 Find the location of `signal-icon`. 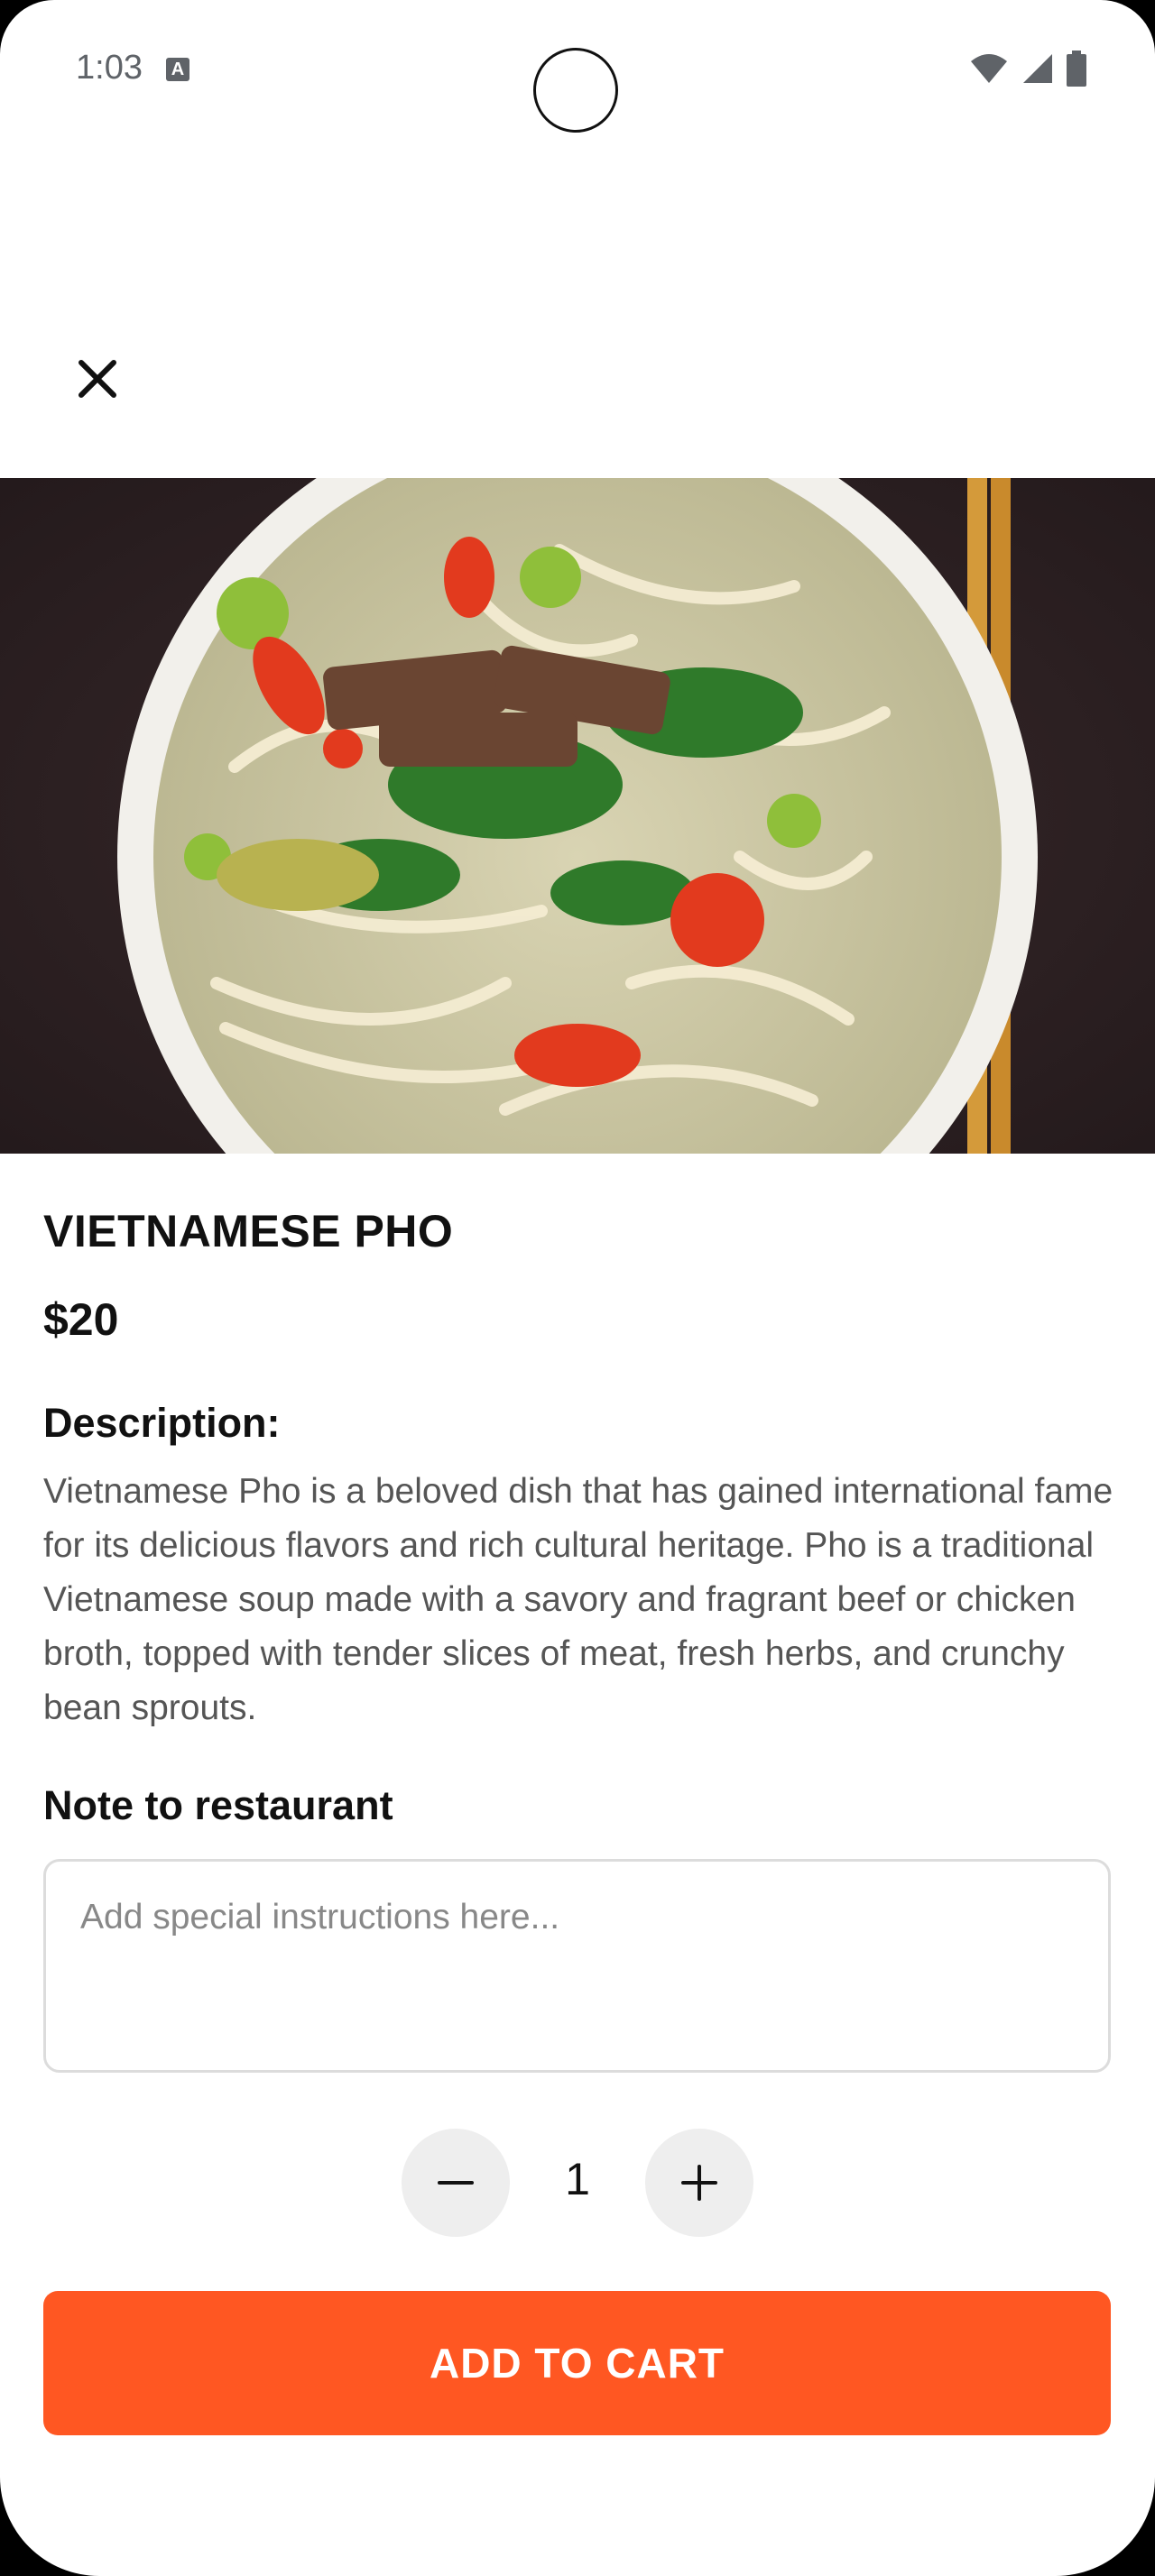

signal-icon is located at coordinates (1037, 68).